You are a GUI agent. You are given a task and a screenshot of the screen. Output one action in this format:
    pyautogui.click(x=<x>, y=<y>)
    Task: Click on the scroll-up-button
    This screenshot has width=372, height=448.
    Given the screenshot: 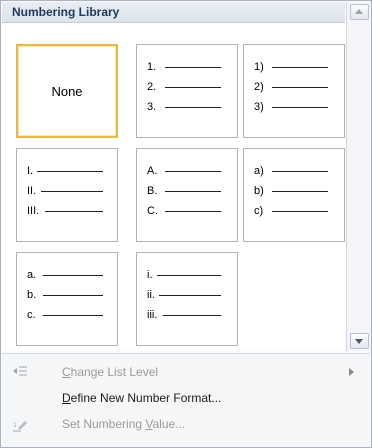 What is the action you would take?
    pyautogui.click(x=359, y=12)
    